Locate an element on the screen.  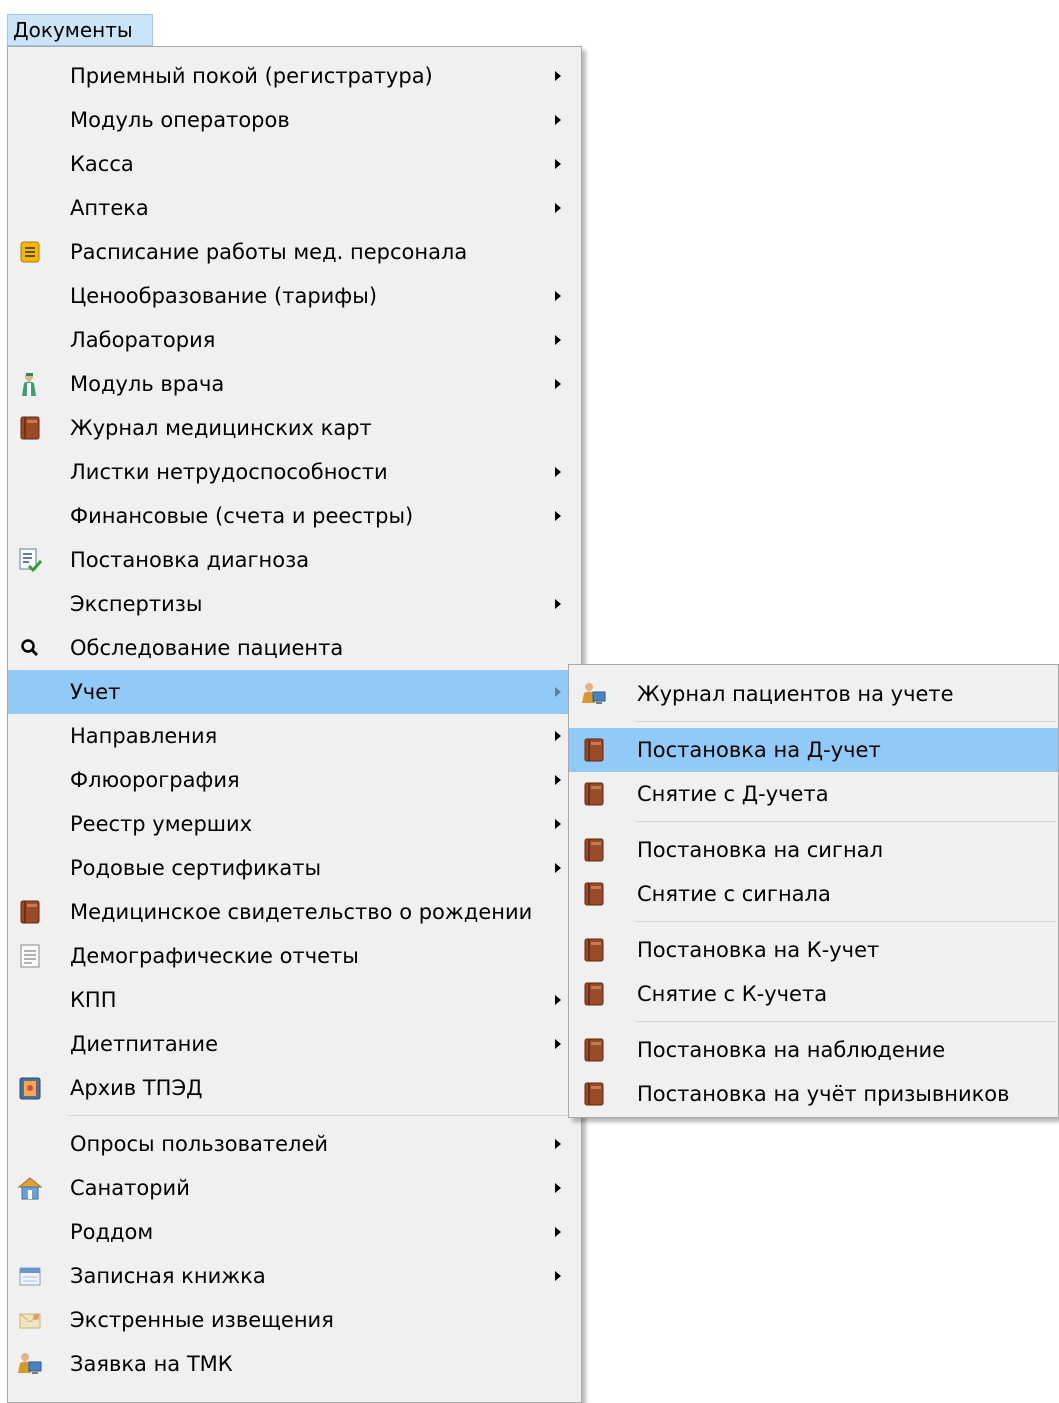
menu-item: Заявка на ТМК is located at coordinates (294, 1364).